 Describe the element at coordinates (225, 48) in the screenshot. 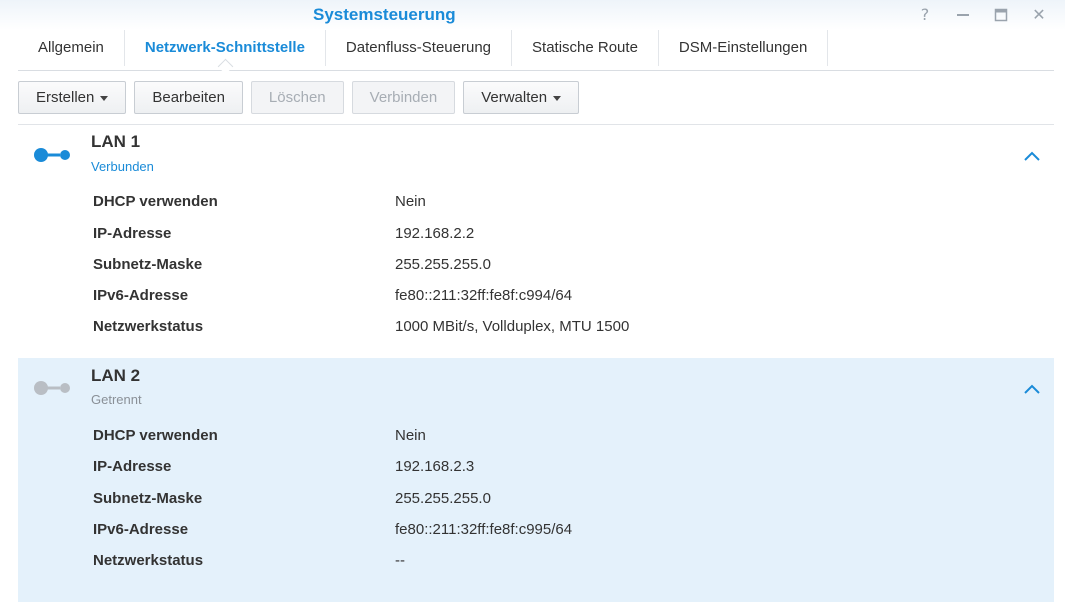

I see `tab-netzwerk-schnittstelle: Netzwerk-Schnittstelle` at that location.